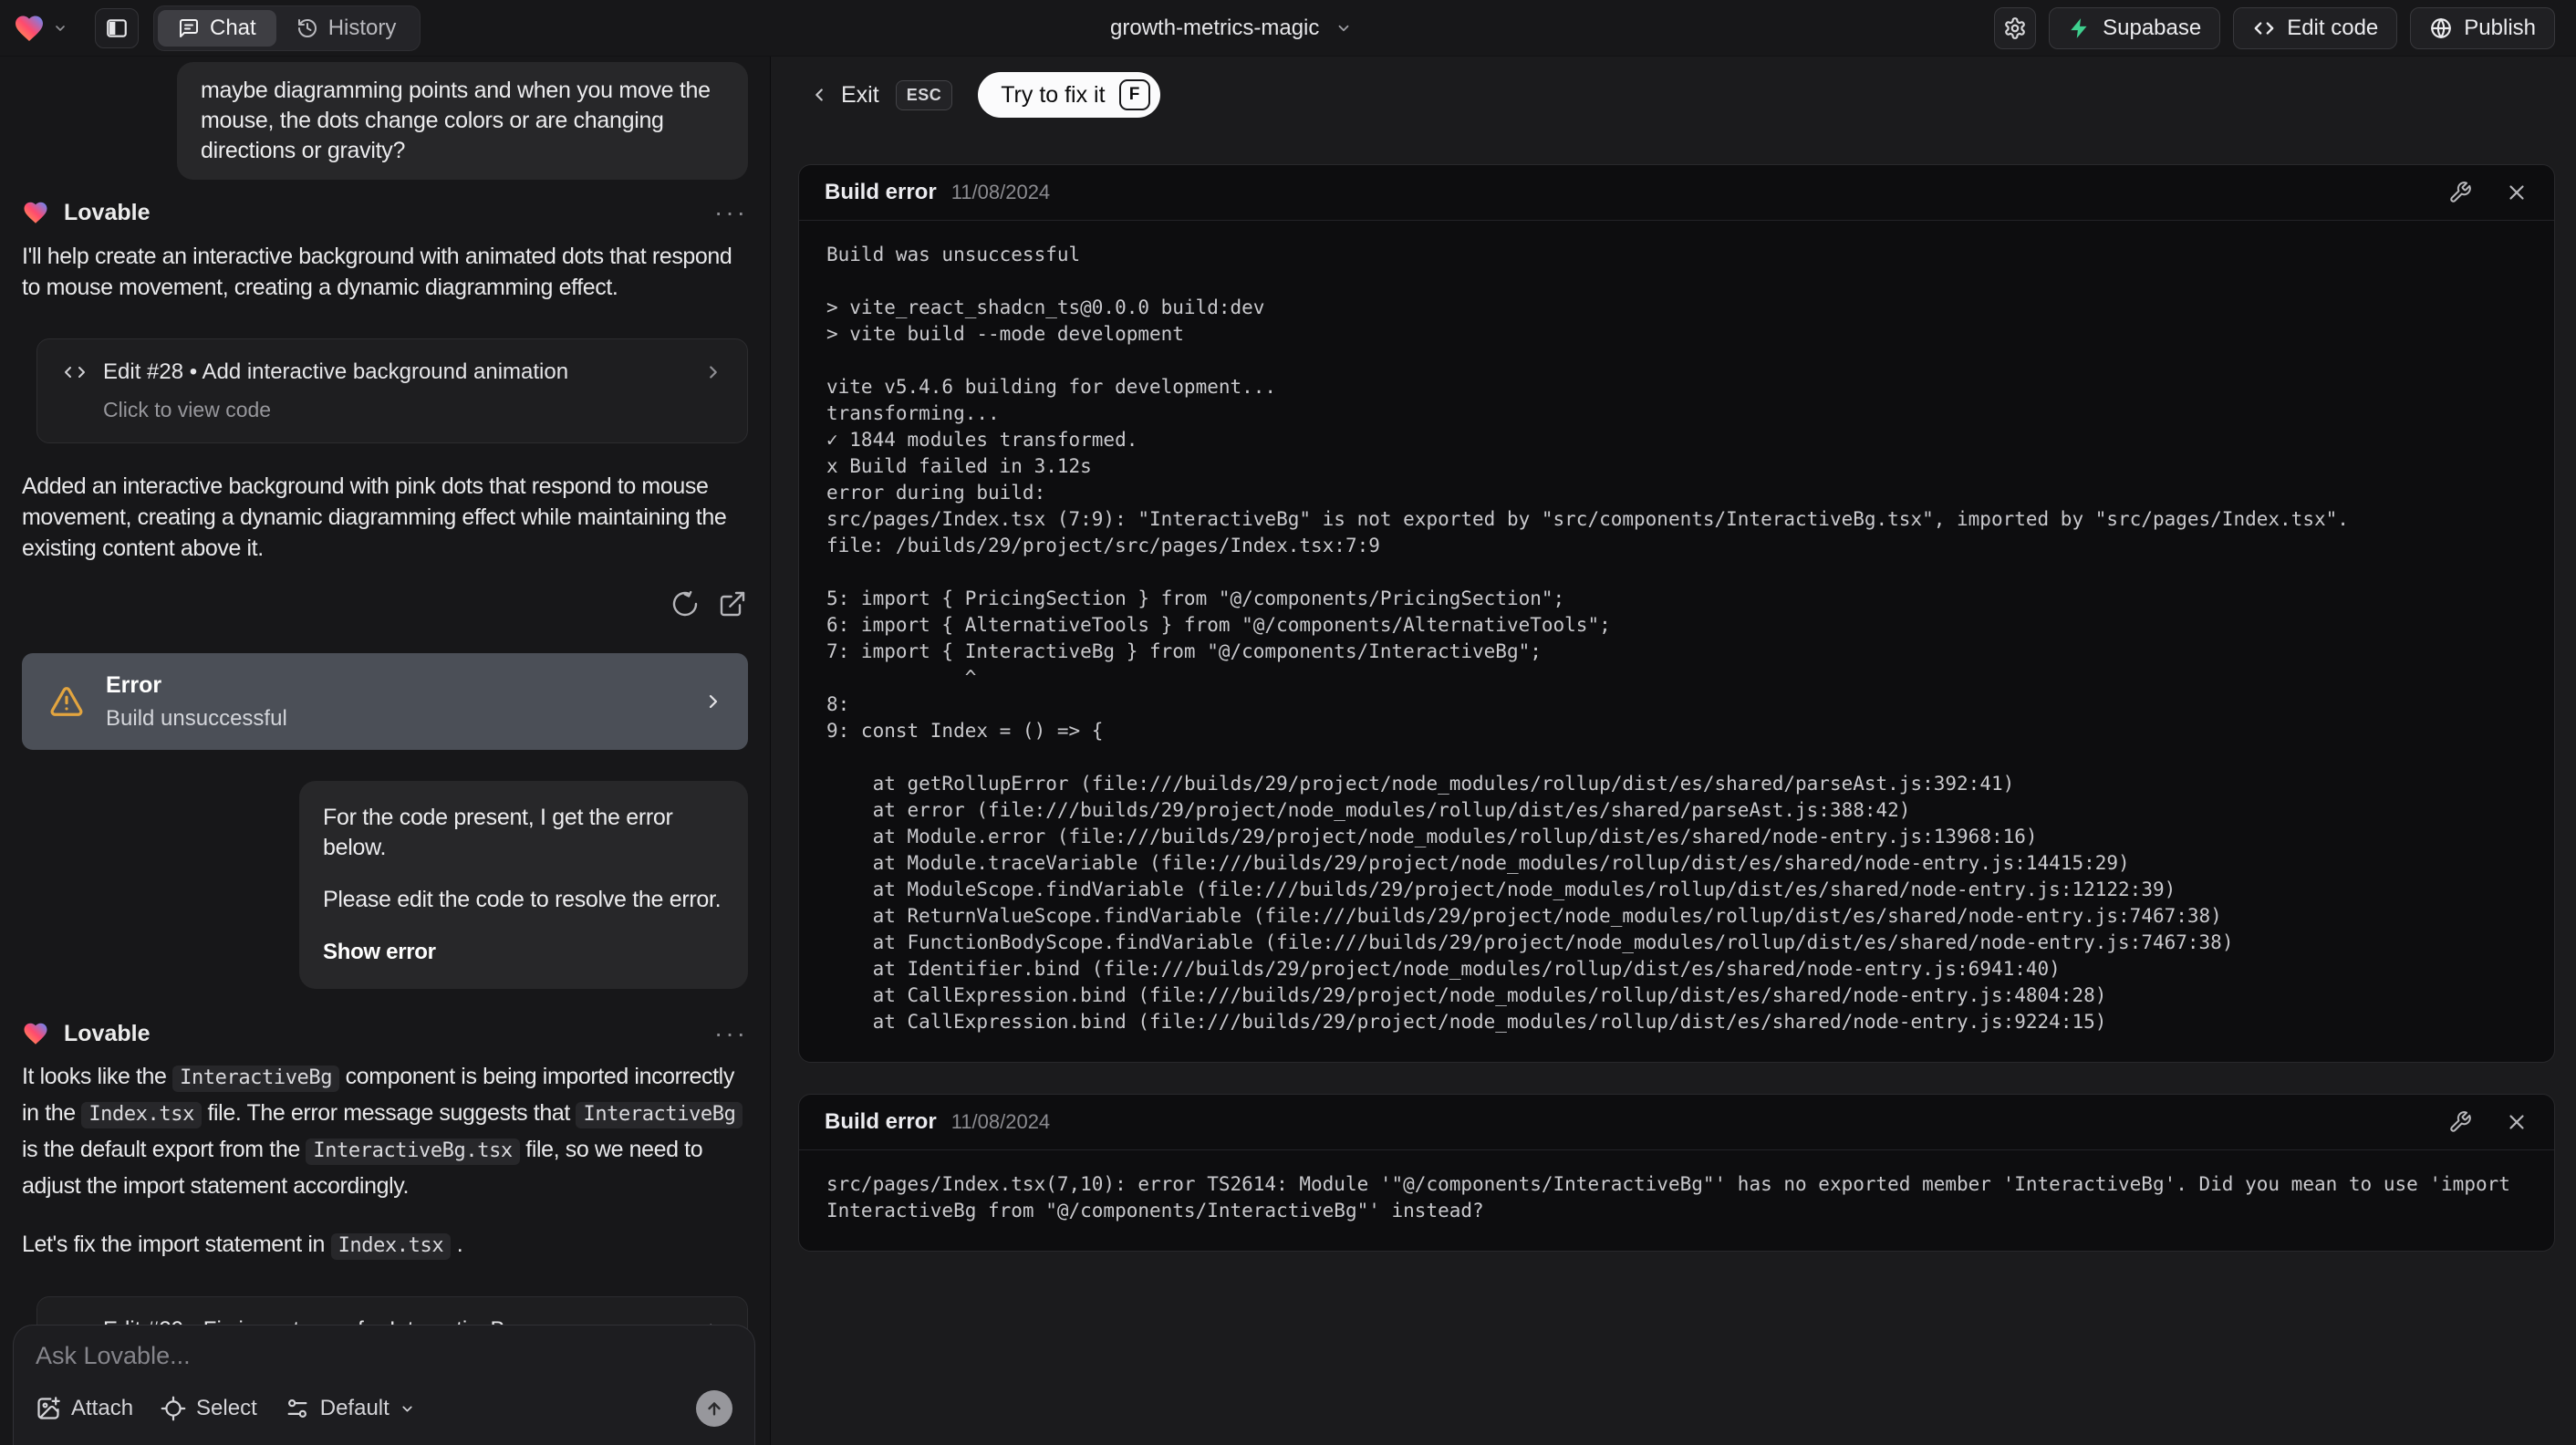 This screenshot has height=1445, width=2576. I want to click on preview-toolbar: Exit ESC Try to fix it F, so click(1692, 95).